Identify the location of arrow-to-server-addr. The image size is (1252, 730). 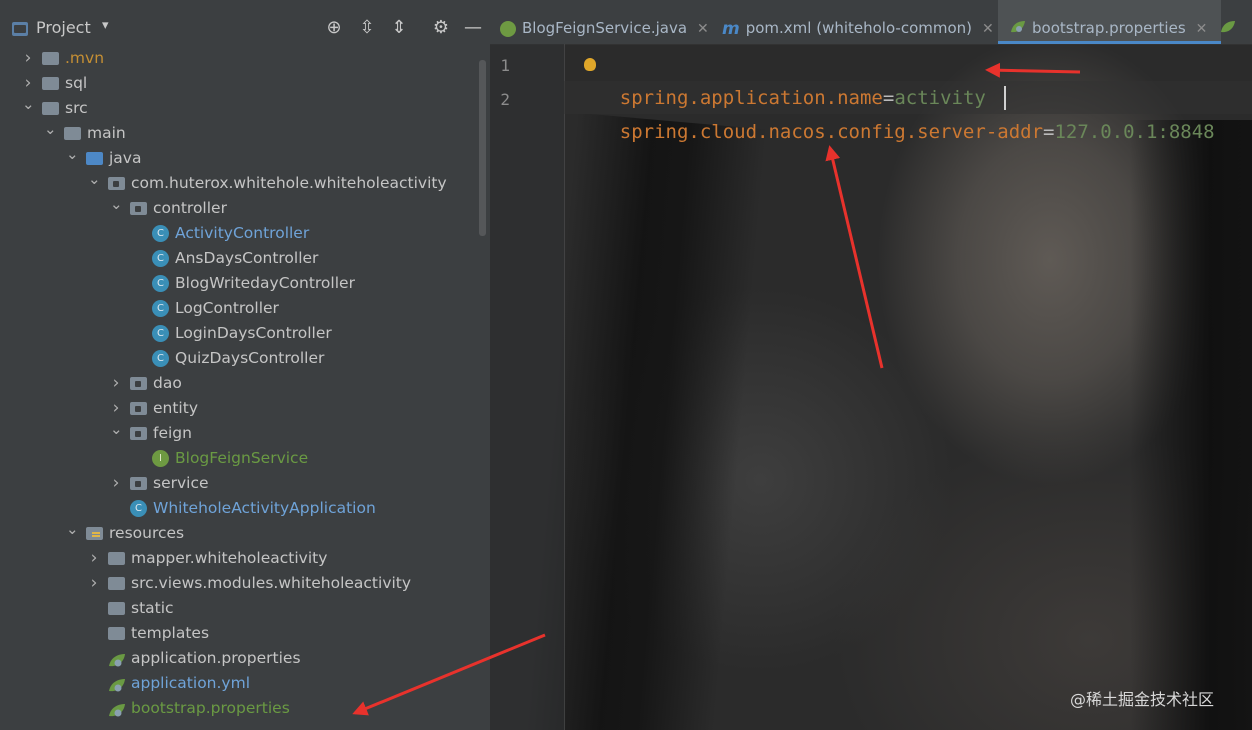
(854, 257).